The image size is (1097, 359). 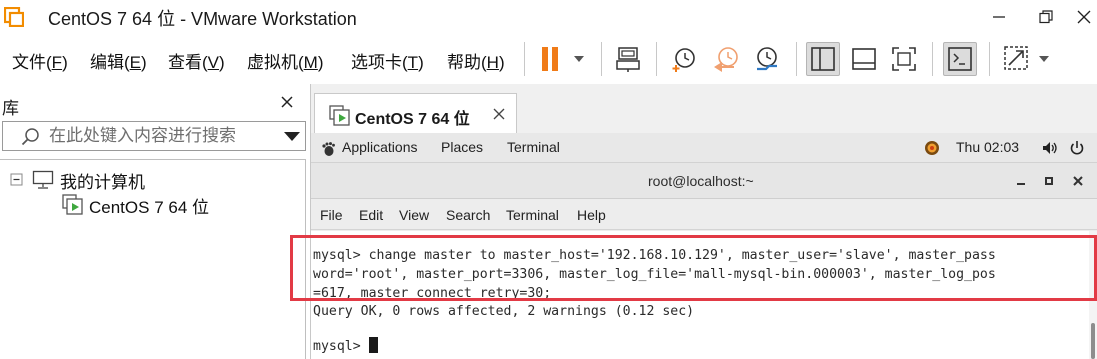 What do you see at coordinates (414, 215) in the screenshot?
I see `terminal-menu-view: View` at bounding box center [414, 215].